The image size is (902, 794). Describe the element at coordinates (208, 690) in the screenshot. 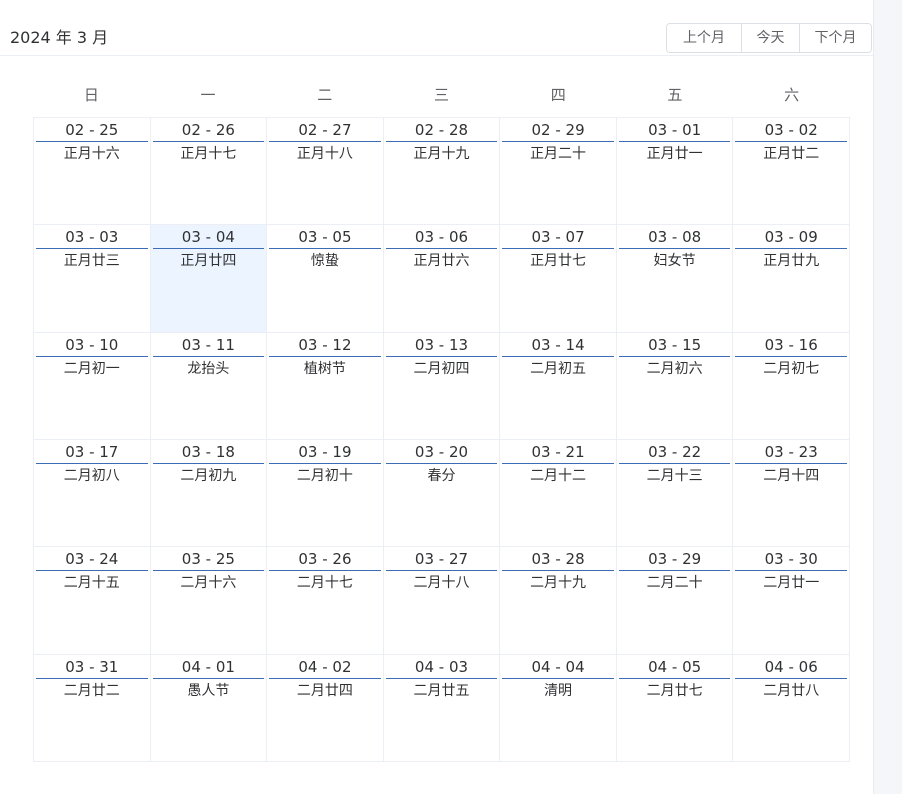

I see `day-lunar-label: 愚人节` at that location.